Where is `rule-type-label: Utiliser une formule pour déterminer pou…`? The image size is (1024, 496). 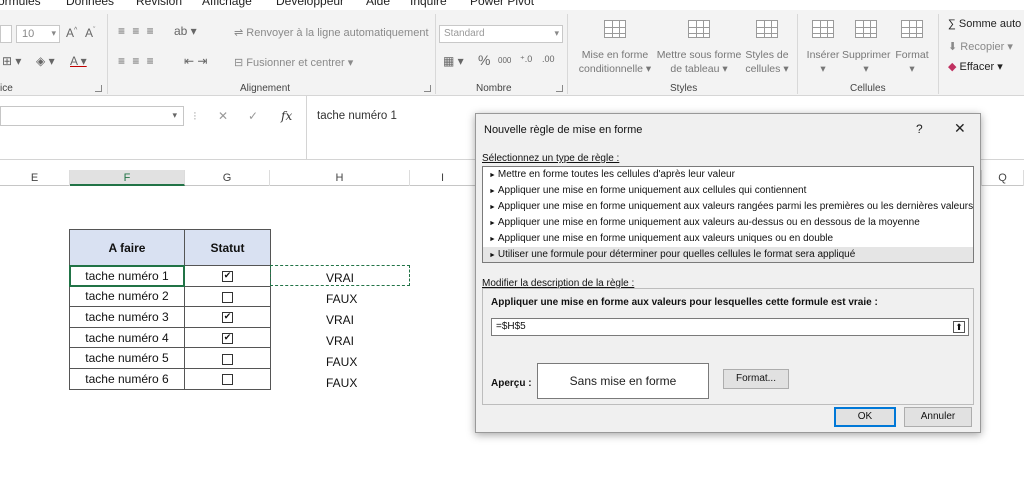 rule-type-label: Utiliser une formule pour déterminer pou… is located at coordinates (676, 254).